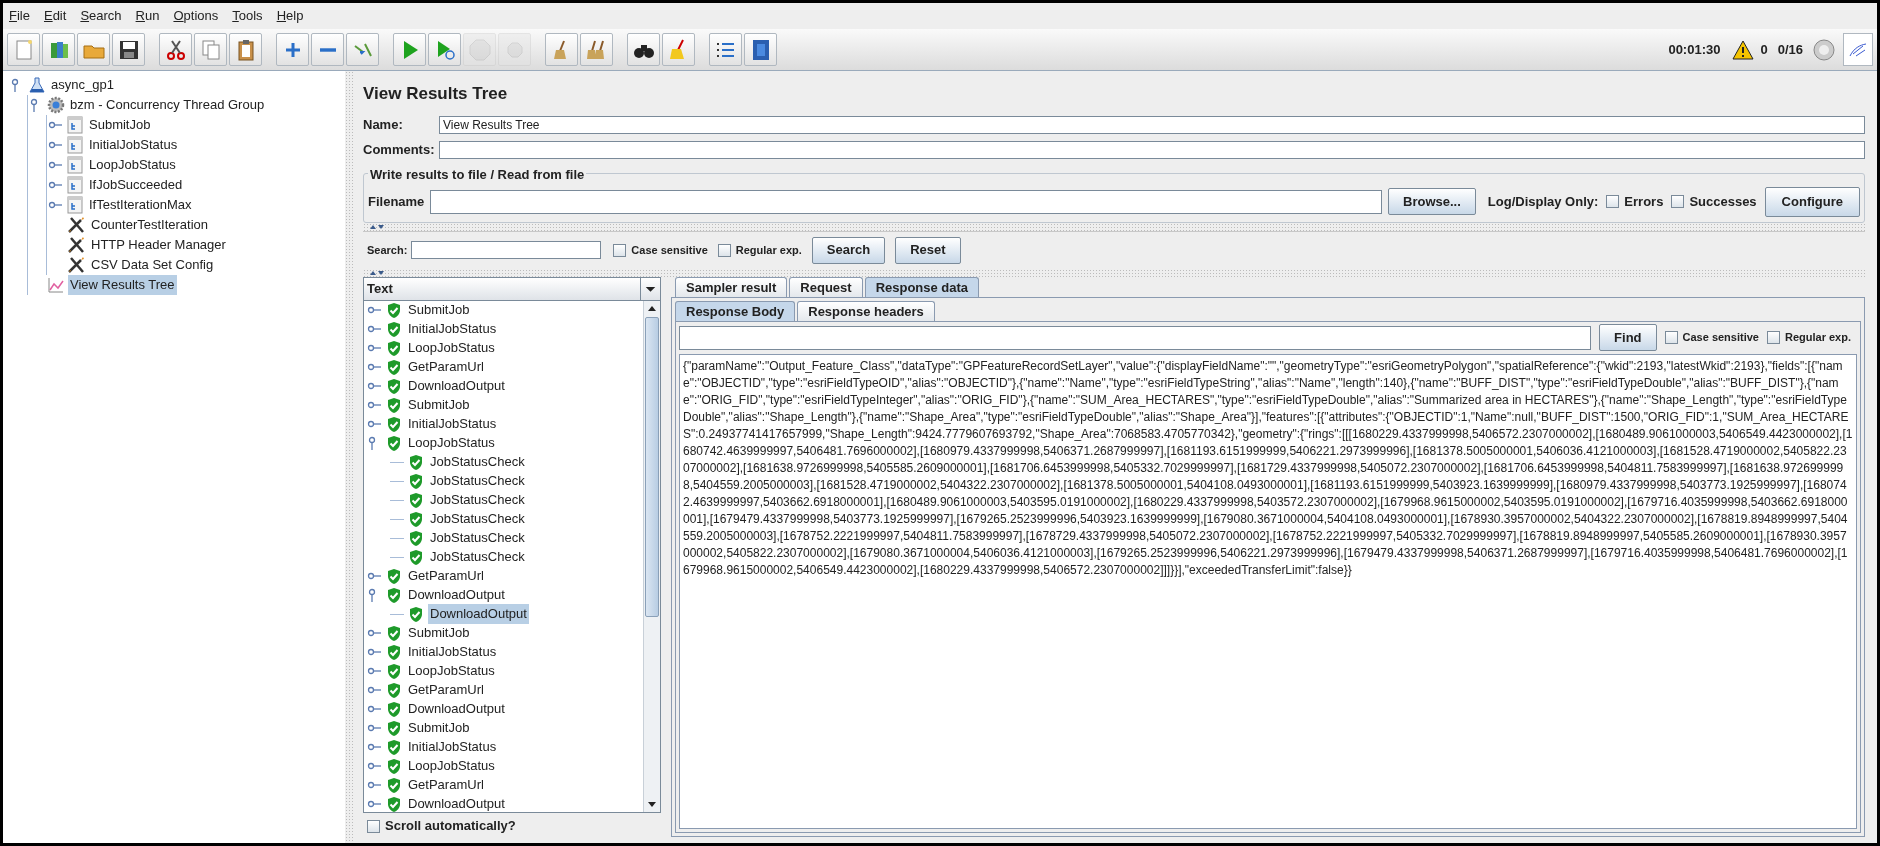 This screenshot has width=1880, height=846. I want to click on log-viewer-button, so click(1858, 49).